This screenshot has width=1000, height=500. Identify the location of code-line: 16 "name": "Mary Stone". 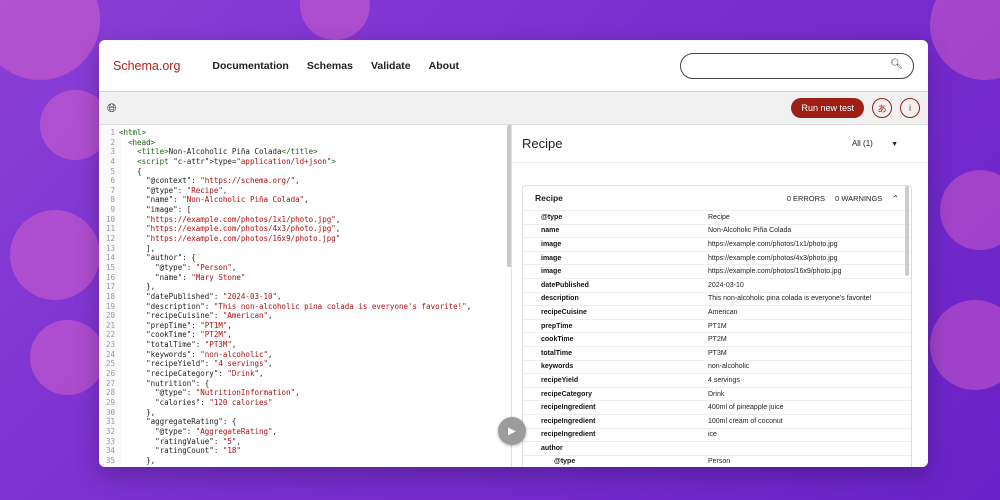
(305, 278).